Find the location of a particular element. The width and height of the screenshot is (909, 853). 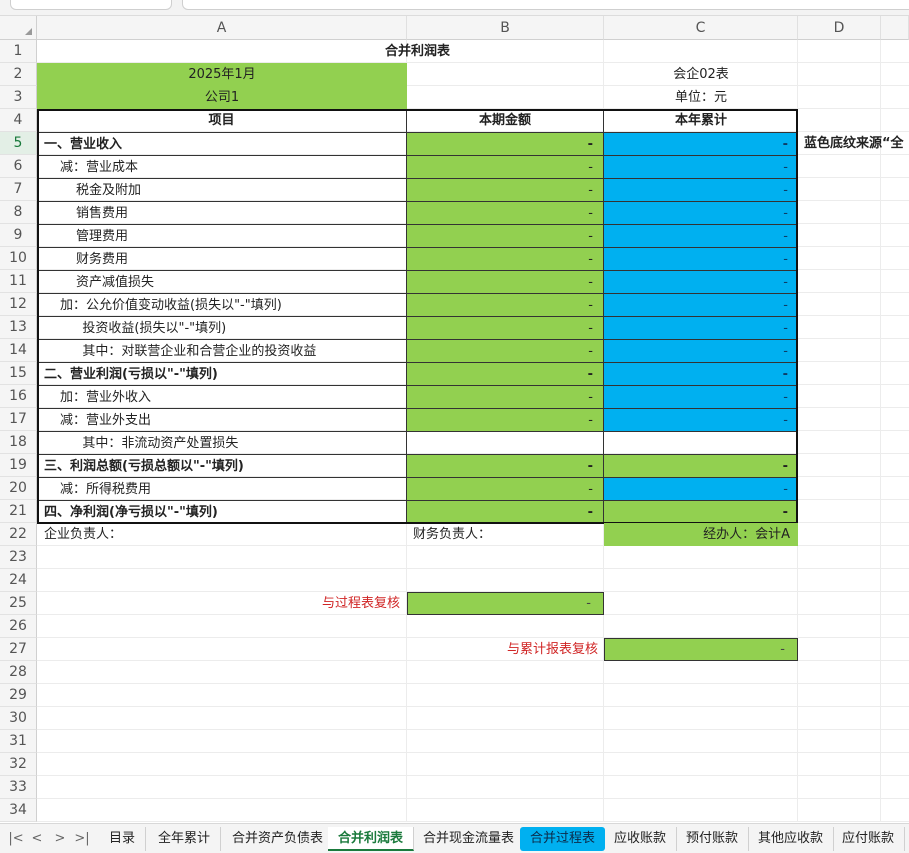

row-header: 34 is located at coordinates (18, 810).